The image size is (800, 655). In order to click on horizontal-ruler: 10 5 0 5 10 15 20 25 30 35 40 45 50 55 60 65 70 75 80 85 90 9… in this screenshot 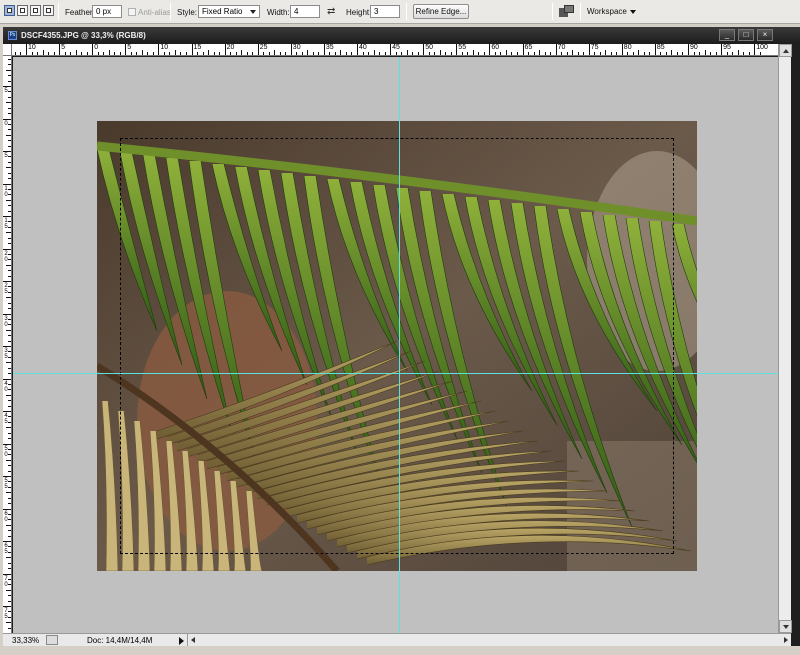, I will do `click(395, 50)`.